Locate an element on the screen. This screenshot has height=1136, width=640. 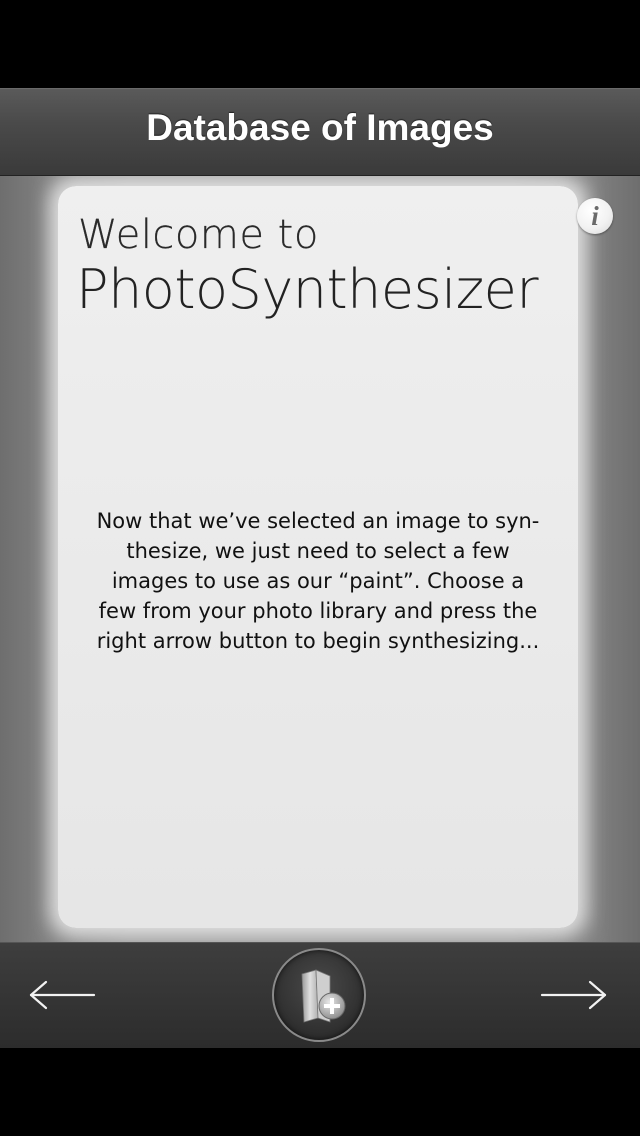
add-photo-folder-icon is located at coordinates (323, 996).